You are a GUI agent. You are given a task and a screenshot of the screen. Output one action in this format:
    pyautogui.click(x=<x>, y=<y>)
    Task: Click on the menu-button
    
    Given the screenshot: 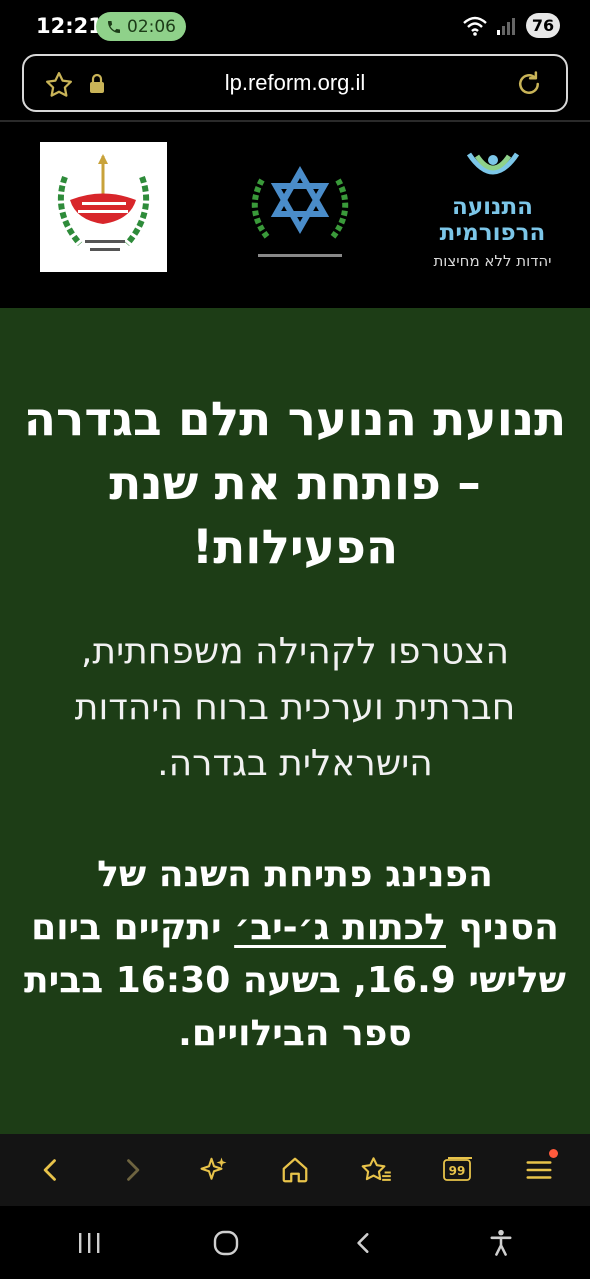 What is the action you would take?
    pyautogui.click(x=539, y=1170)
    